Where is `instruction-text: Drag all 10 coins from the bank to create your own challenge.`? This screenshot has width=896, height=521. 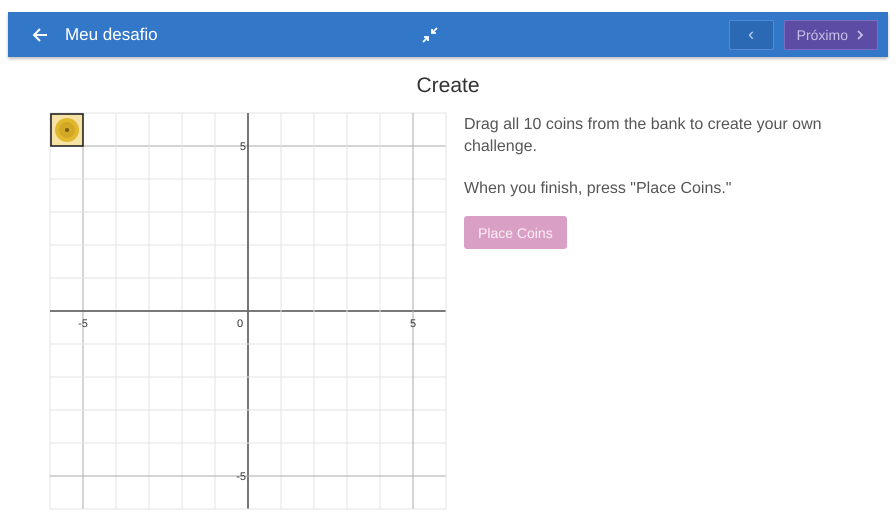
instruction-text: Drag all 10 coins from the bank to create your own challenge. is located at coordinates (643, 136).